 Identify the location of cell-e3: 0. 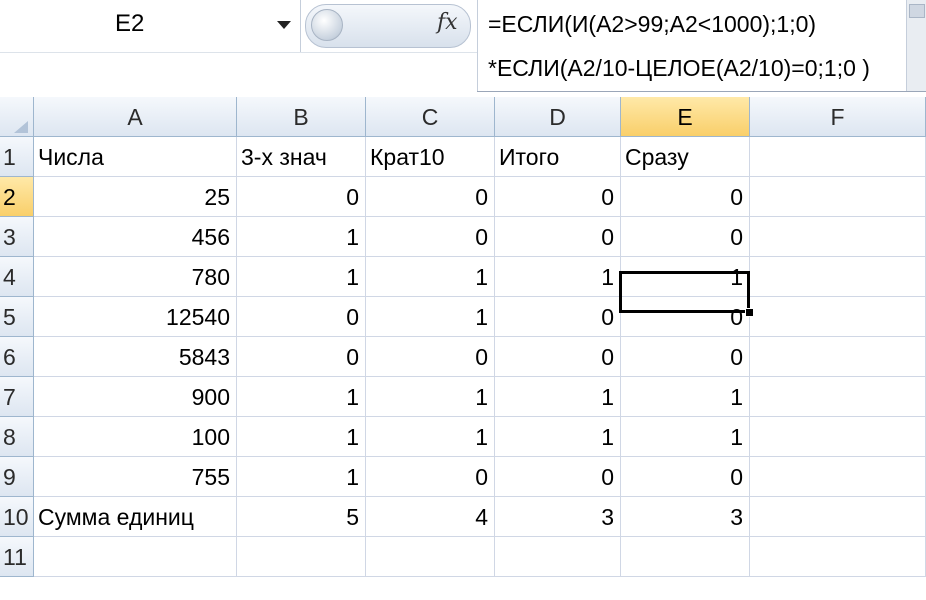
(685, 237).